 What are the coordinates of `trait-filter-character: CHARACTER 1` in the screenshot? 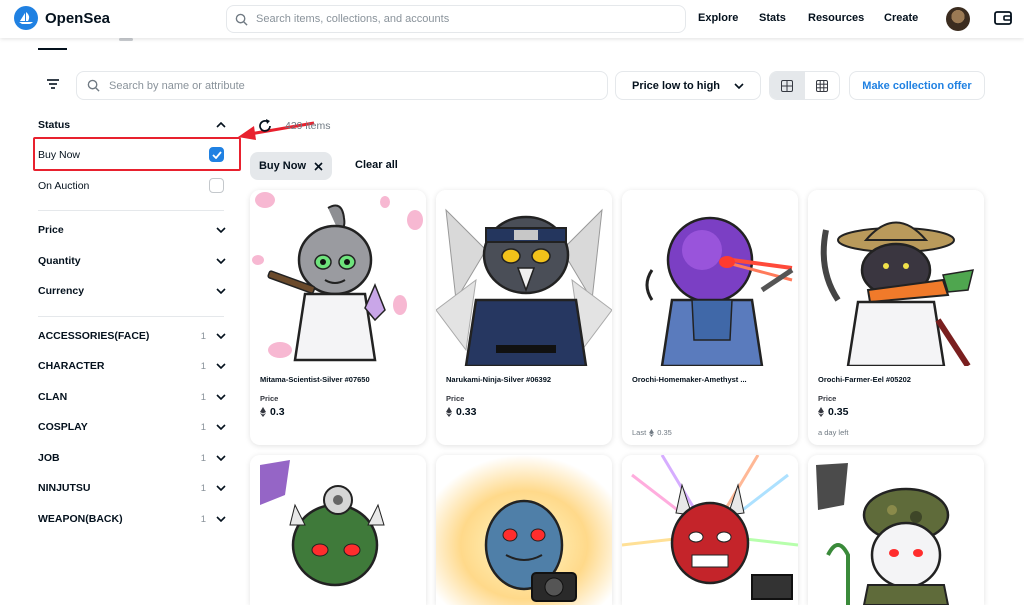 It's located at (132, 366).